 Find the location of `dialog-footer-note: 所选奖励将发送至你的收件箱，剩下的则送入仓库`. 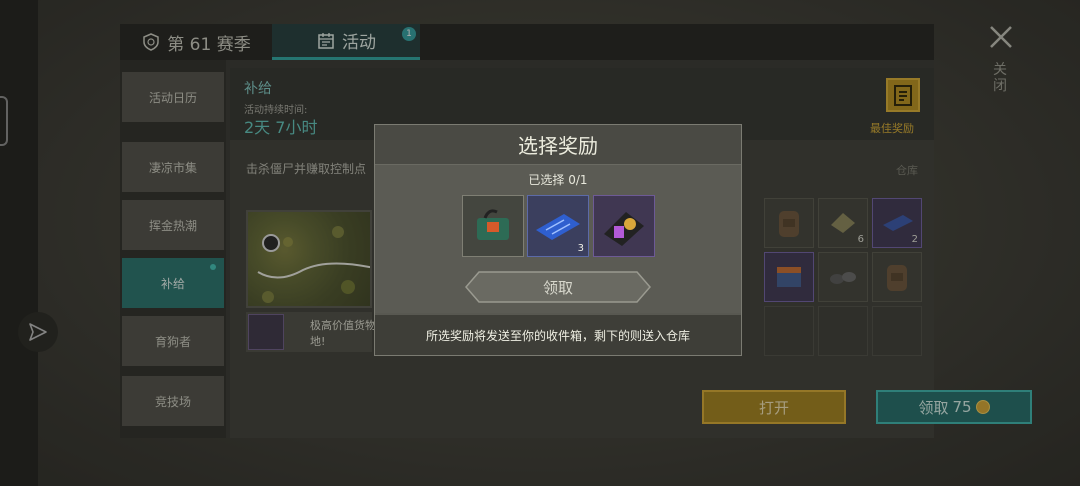

dialog-footer-note: 所选奖励将发送至你的收件箱，剩下的则送入仓库 is located at coordinates (558, 335).